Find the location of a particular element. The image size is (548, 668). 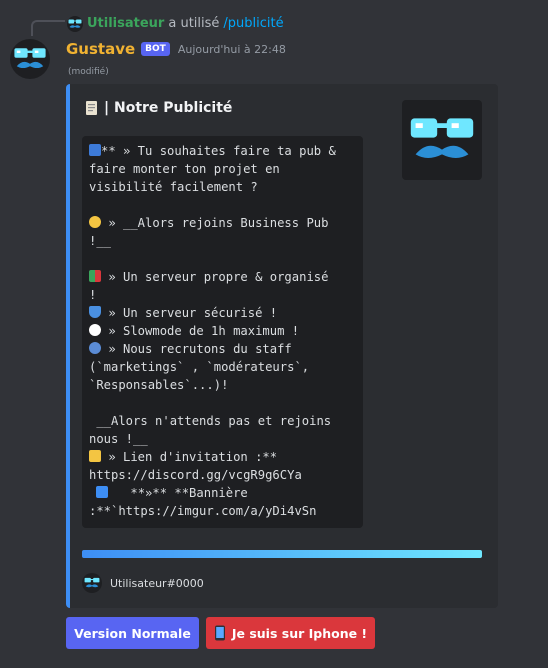

version-normale-button: Version Normale is located at coordinates (132, 633).